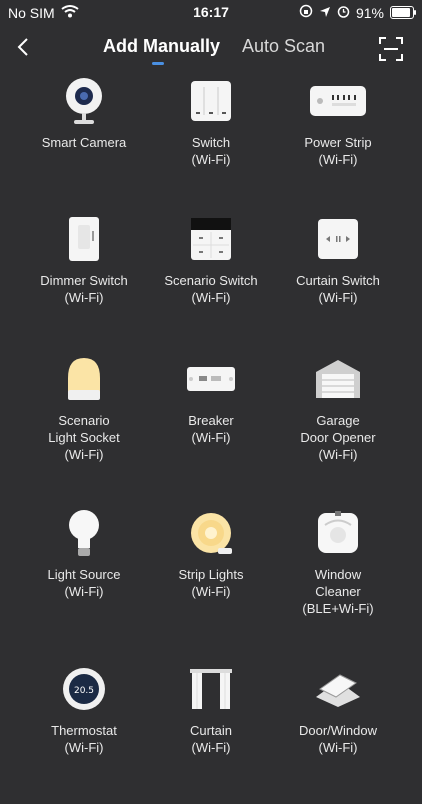  I want to click on chevron-left-icon, so click(23, 49).